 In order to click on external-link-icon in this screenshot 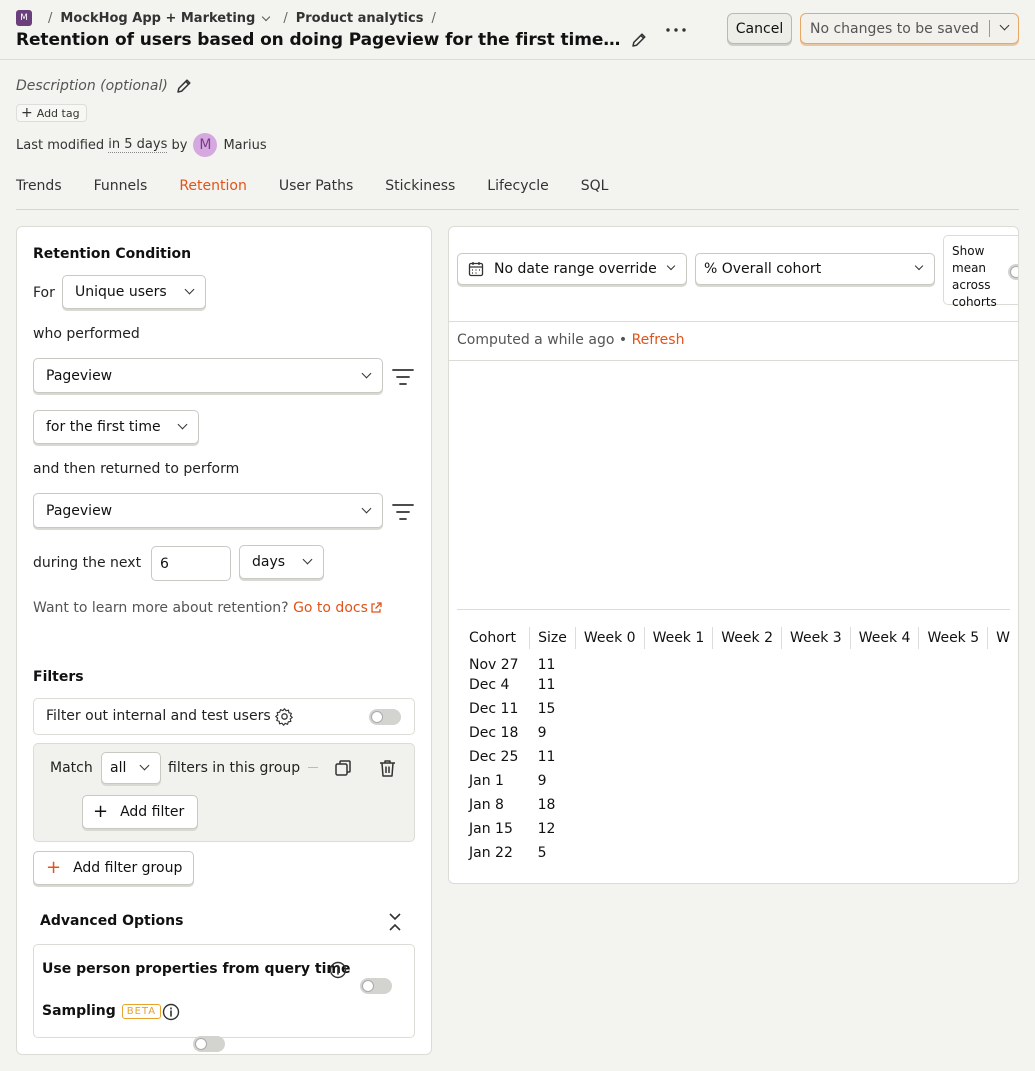, I will do `click(376, 608)`.